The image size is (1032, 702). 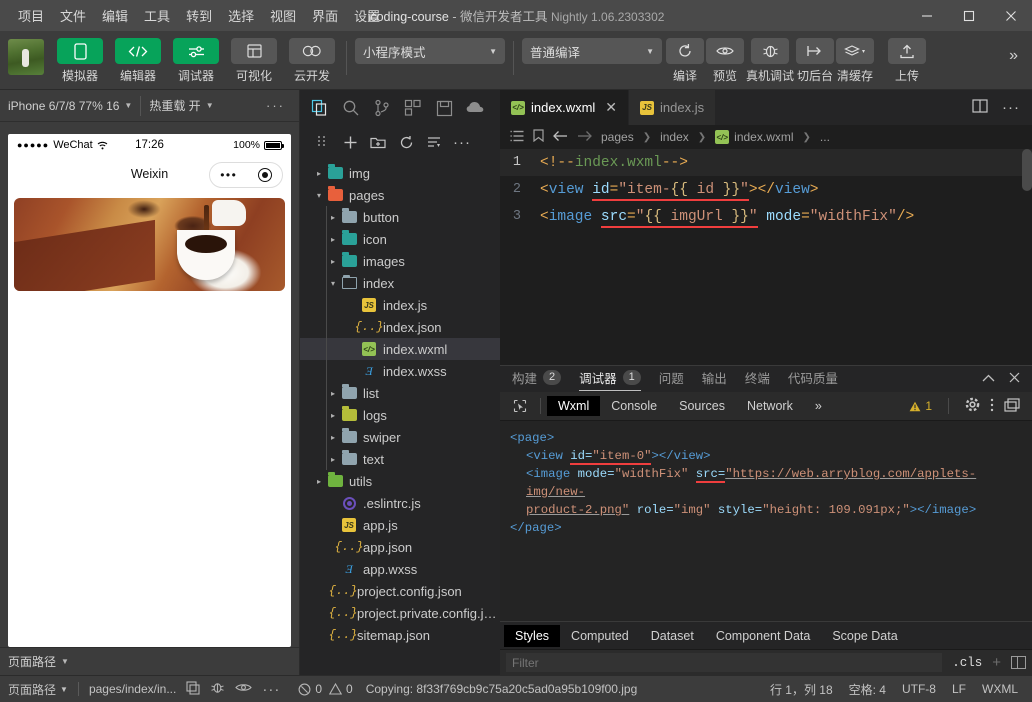 What do you see at coordinates (312, 57) in the screenshot?
I see `toolbar-cloud-button: 云开发` at bounding box center [312, 57].